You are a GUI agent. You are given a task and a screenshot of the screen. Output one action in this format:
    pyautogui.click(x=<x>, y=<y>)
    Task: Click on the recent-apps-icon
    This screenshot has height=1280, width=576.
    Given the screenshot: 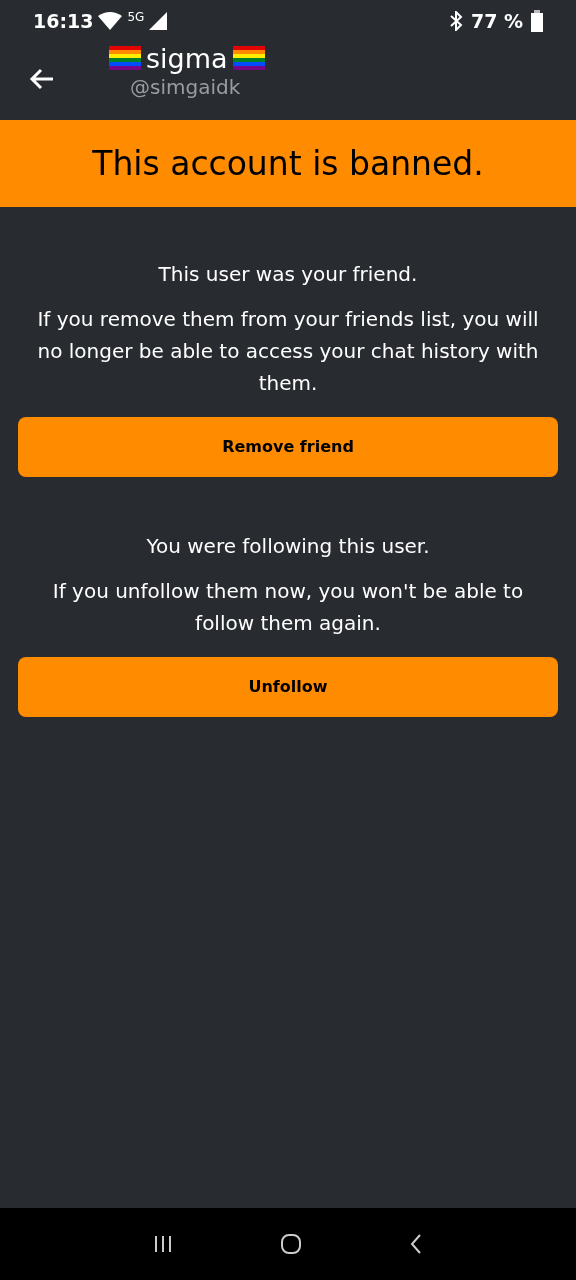 What is the action you would take?
    pyautogui.click(x=163, y=1244)
    